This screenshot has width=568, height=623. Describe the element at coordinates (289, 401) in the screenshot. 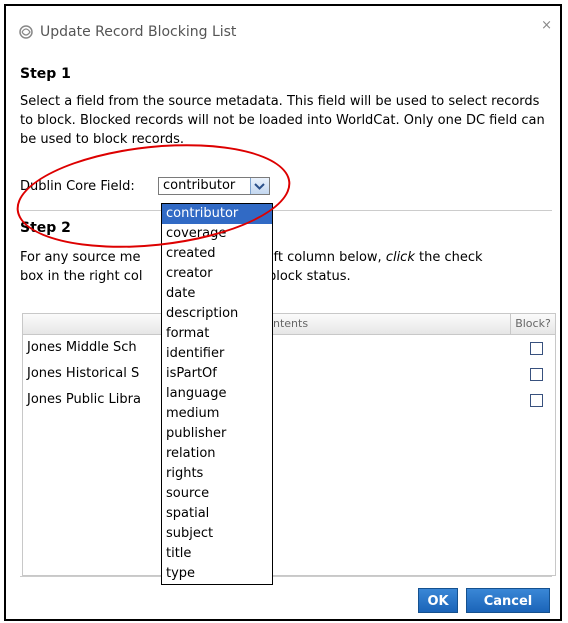

I see `table-row: Jones Public Libra` at that location.